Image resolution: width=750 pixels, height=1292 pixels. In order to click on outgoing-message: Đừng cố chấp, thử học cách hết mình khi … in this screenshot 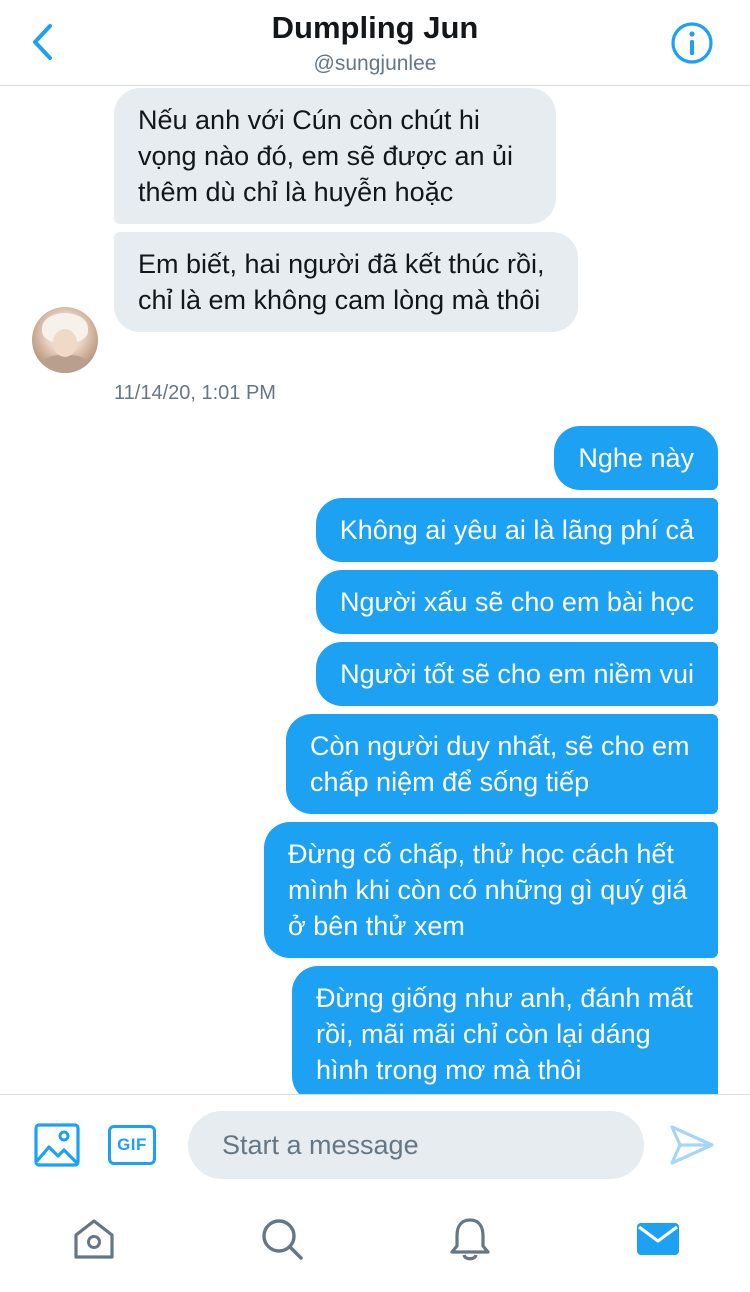, I will do `click(491, 890)`.